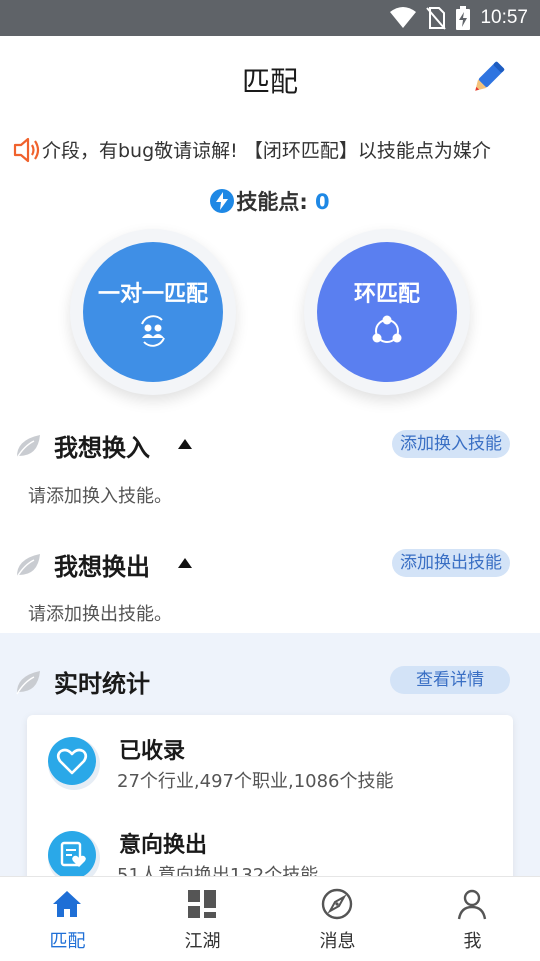 The height and width of the screenshot is (961, 540). What do you see at coordinates (472, 941) in the screenshot?
I see `tab-label: 我` at bounding box center [472, 941].